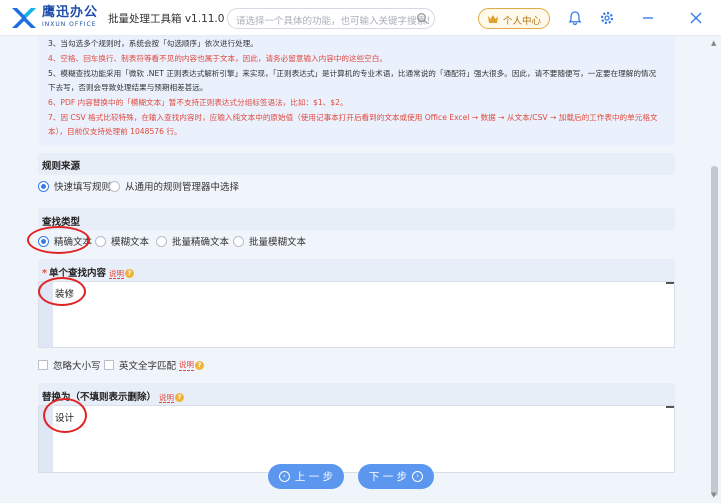 The height and width of the screenshot is (503, 721). I want to click on close-icon, so click(696, 18).